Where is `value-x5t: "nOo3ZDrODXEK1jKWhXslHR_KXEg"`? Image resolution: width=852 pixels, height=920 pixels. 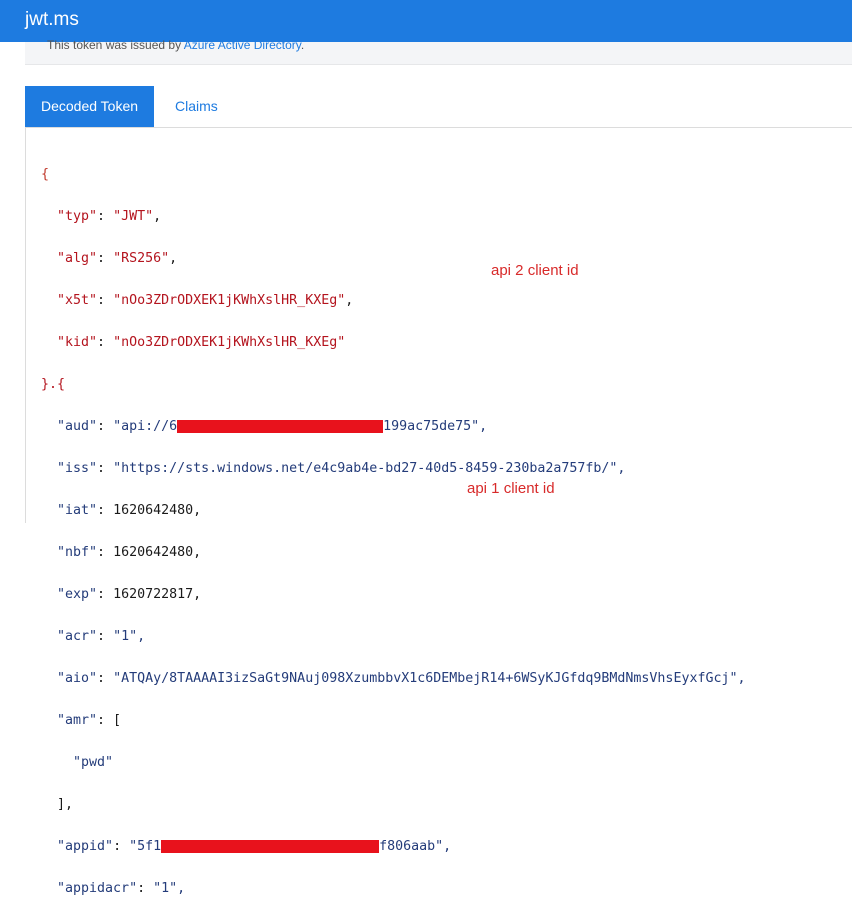 value-x5t: "nOo3ZDrODXEK1jKWhXslHR_KXEg" is located at coordinates (229, 300).